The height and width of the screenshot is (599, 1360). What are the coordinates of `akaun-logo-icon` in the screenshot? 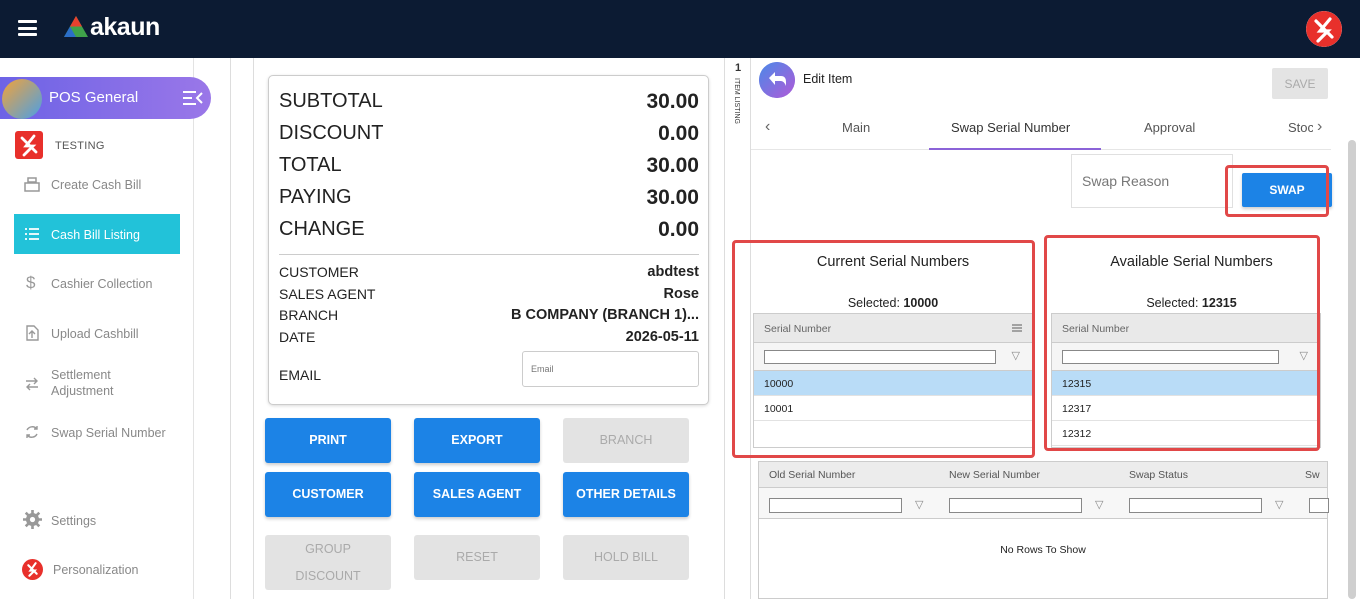 It's located at (76, 26).